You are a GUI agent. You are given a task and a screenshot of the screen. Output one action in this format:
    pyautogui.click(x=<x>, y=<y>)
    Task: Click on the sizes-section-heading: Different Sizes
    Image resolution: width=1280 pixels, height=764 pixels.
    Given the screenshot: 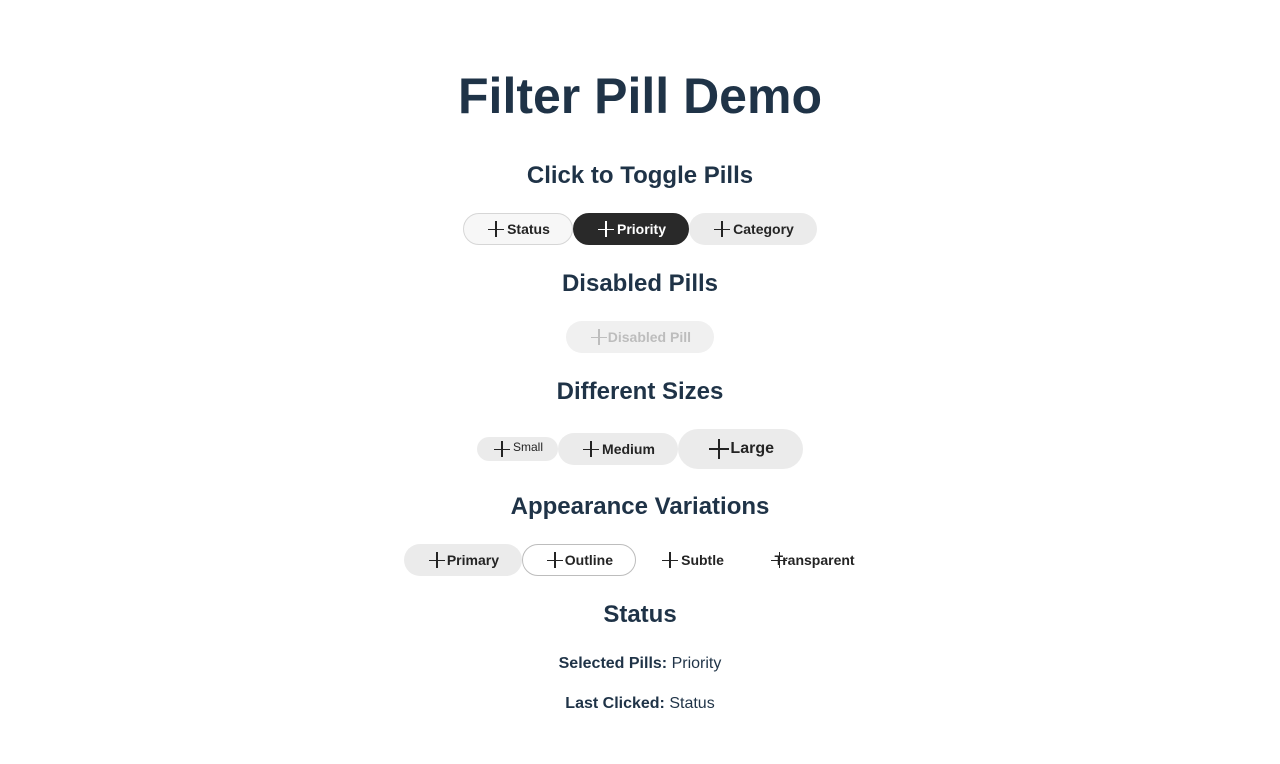 What is the action you would take?
    pyautogui.click(x=640, y=391)
    